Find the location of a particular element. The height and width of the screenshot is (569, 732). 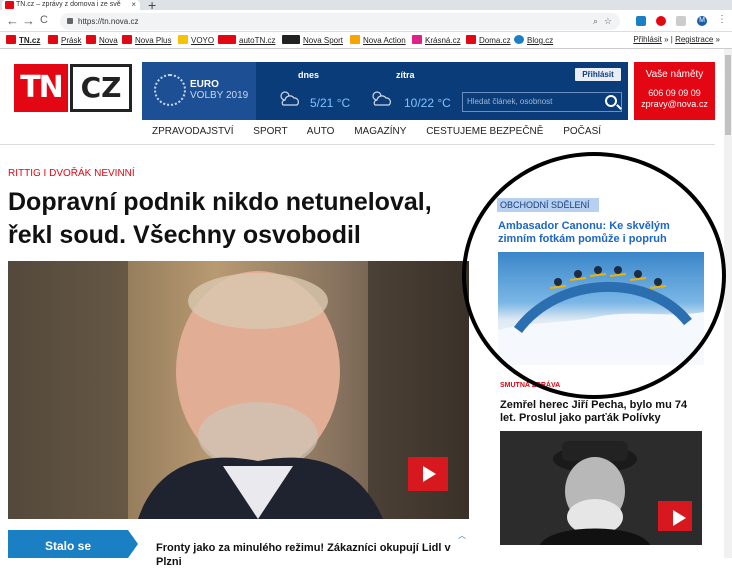

voyo-icon is located at coordinates (183, 39).